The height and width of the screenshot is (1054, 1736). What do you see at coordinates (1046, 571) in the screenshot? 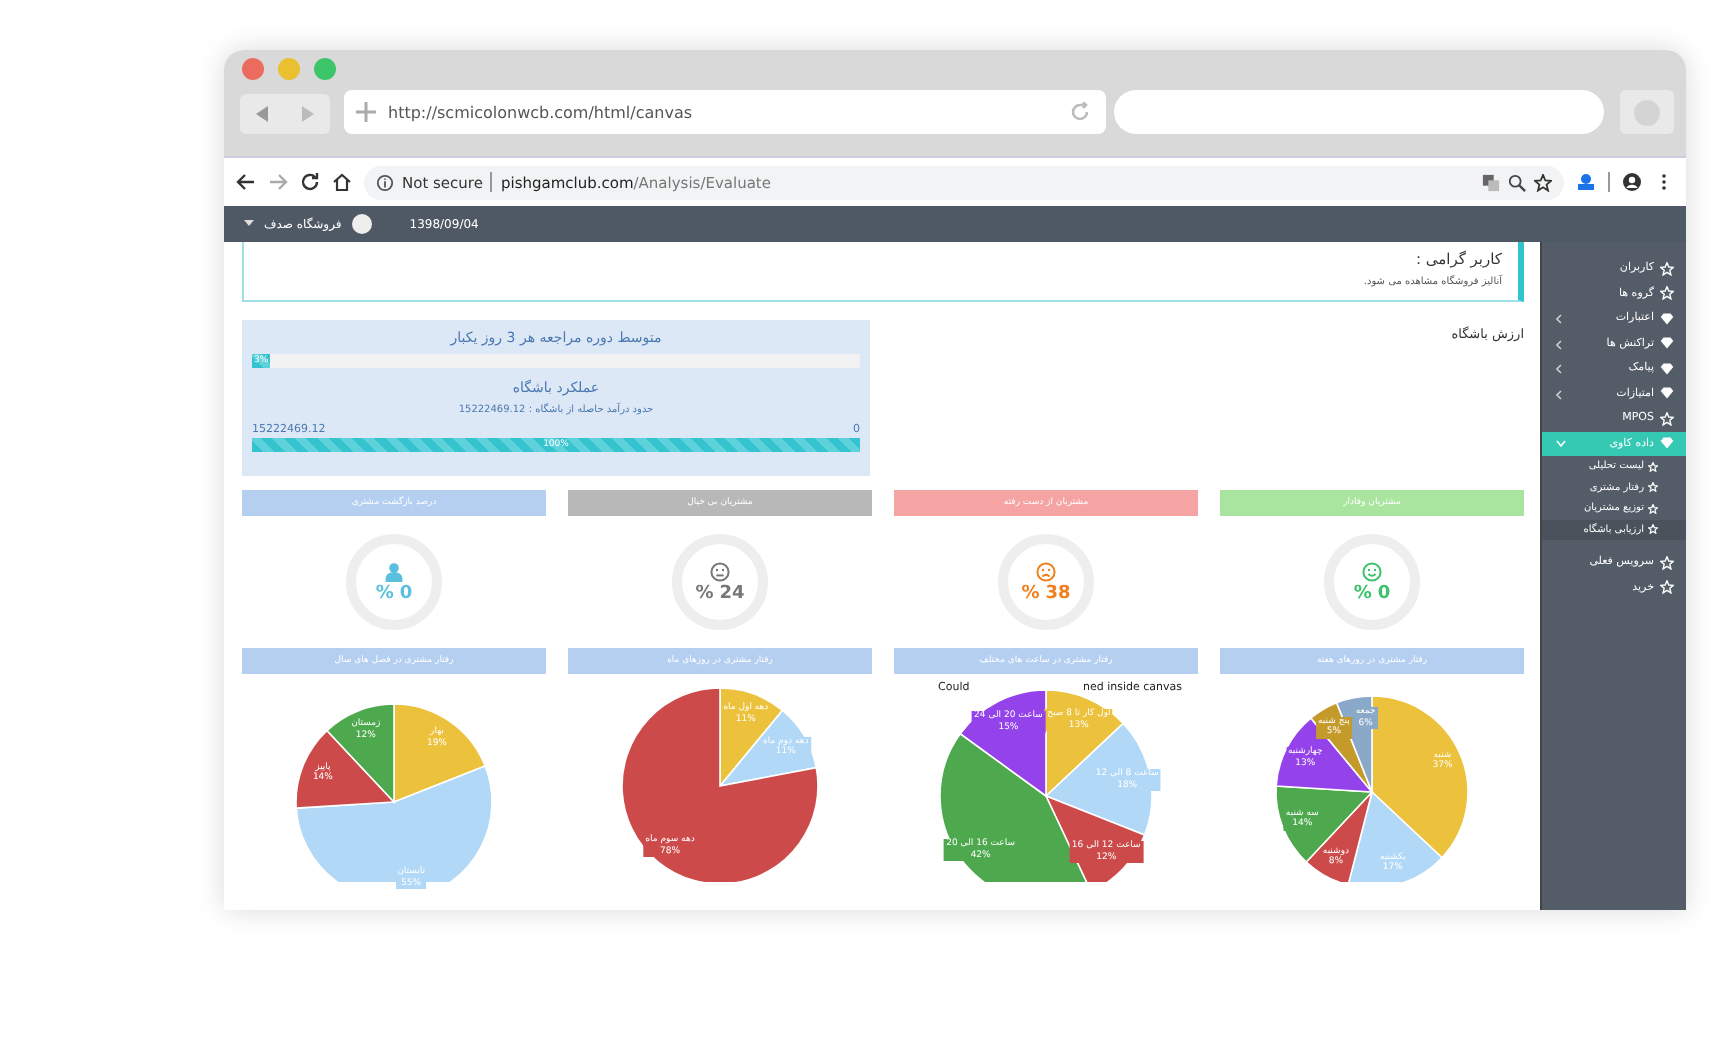
I see `sad-face-icon` at bounding box center [1046, 571].